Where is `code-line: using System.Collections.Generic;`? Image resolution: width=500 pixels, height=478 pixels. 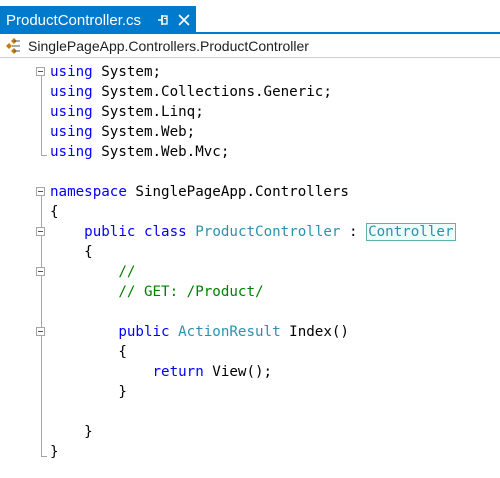 code-line: using System.Collections.Generic; is located at coordinates (191, 92).